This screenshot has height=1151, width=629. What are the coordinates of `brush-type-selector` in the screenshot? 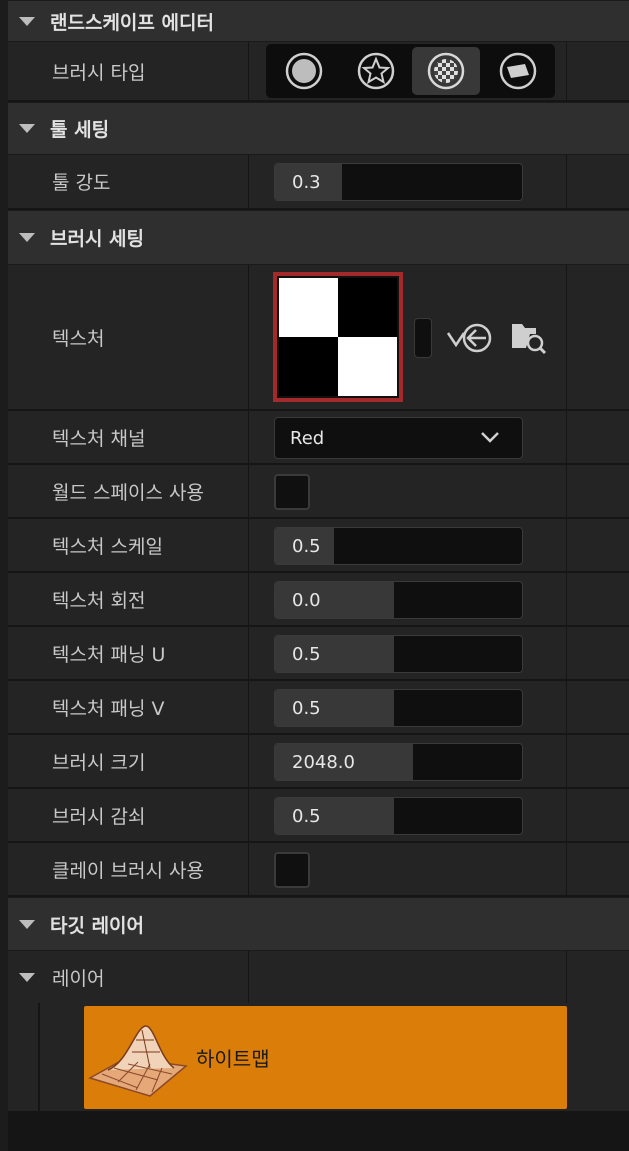 It's located at (410, 71).